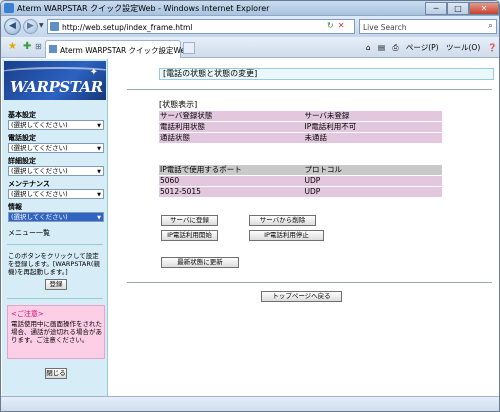  What do you see at coordinates (38, 46) in the screenshot?
I see `tab-list-icon: ⊞` at bounding box center [38, 46].